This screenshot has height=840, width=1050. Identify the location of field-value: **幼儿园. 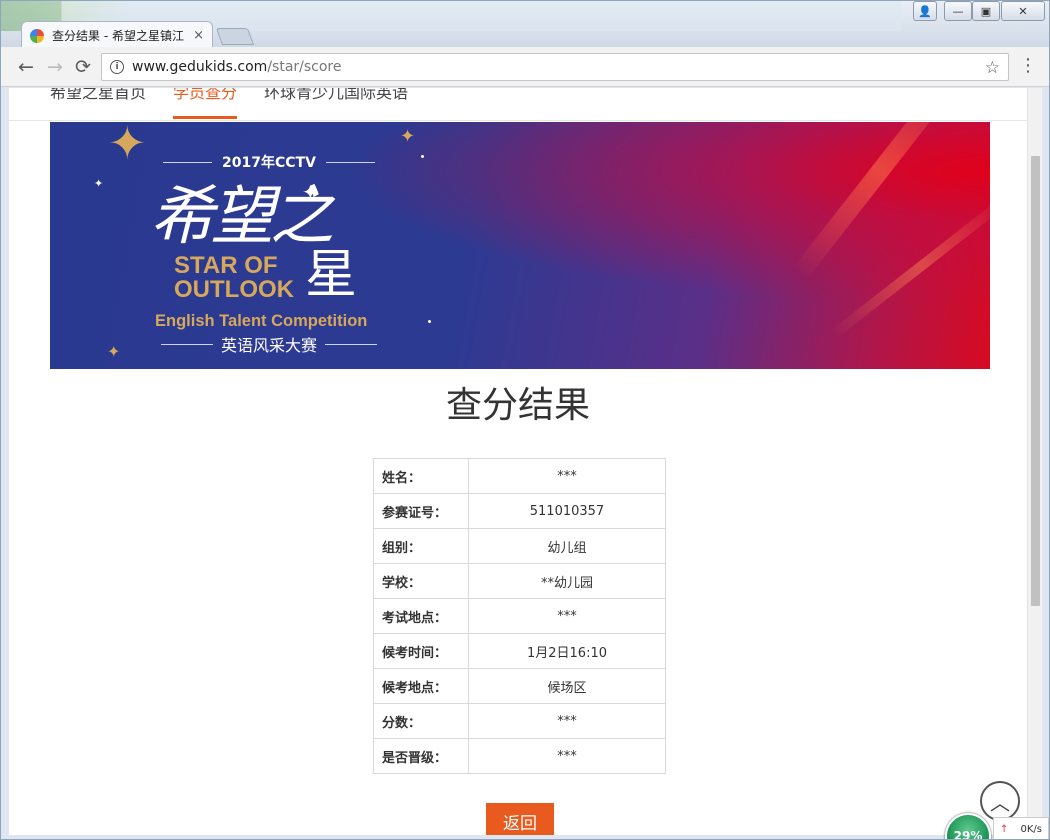
(567, 581).